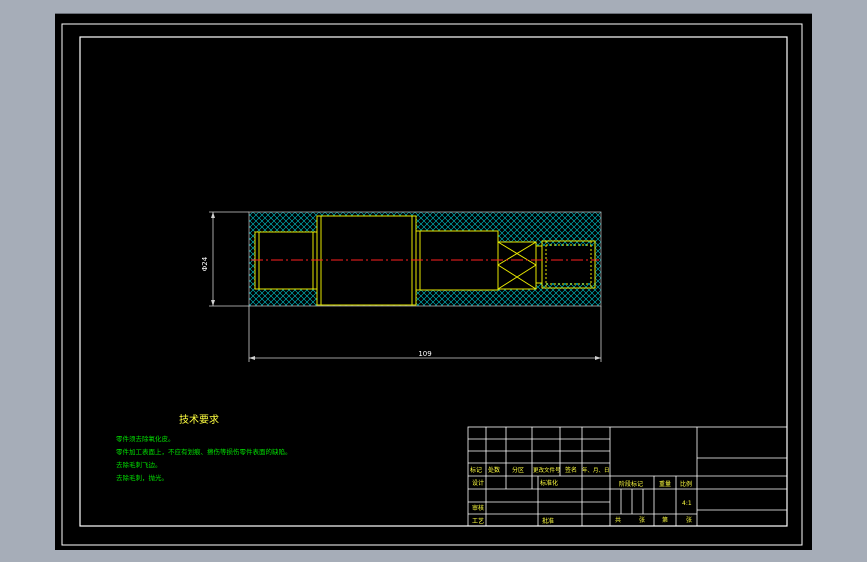 This screenshot has width=867, height=562. I want to click on tb-col-date: 年、月、日, so click(596, 470).